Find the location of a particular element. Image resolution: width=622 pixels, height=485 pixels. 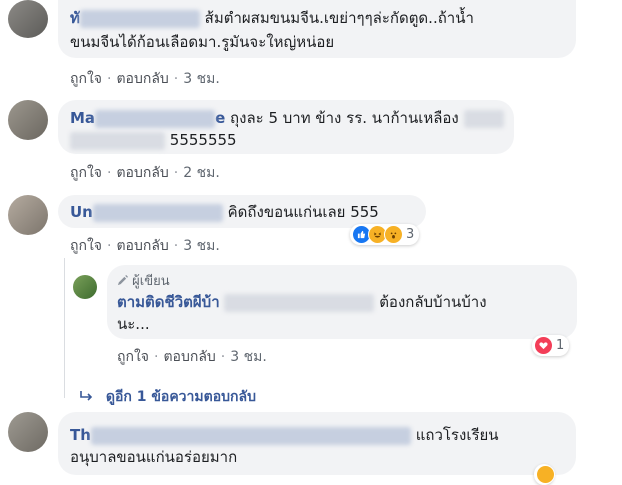

timestamp: 2 ชม. is located at coordinates (201, 173).